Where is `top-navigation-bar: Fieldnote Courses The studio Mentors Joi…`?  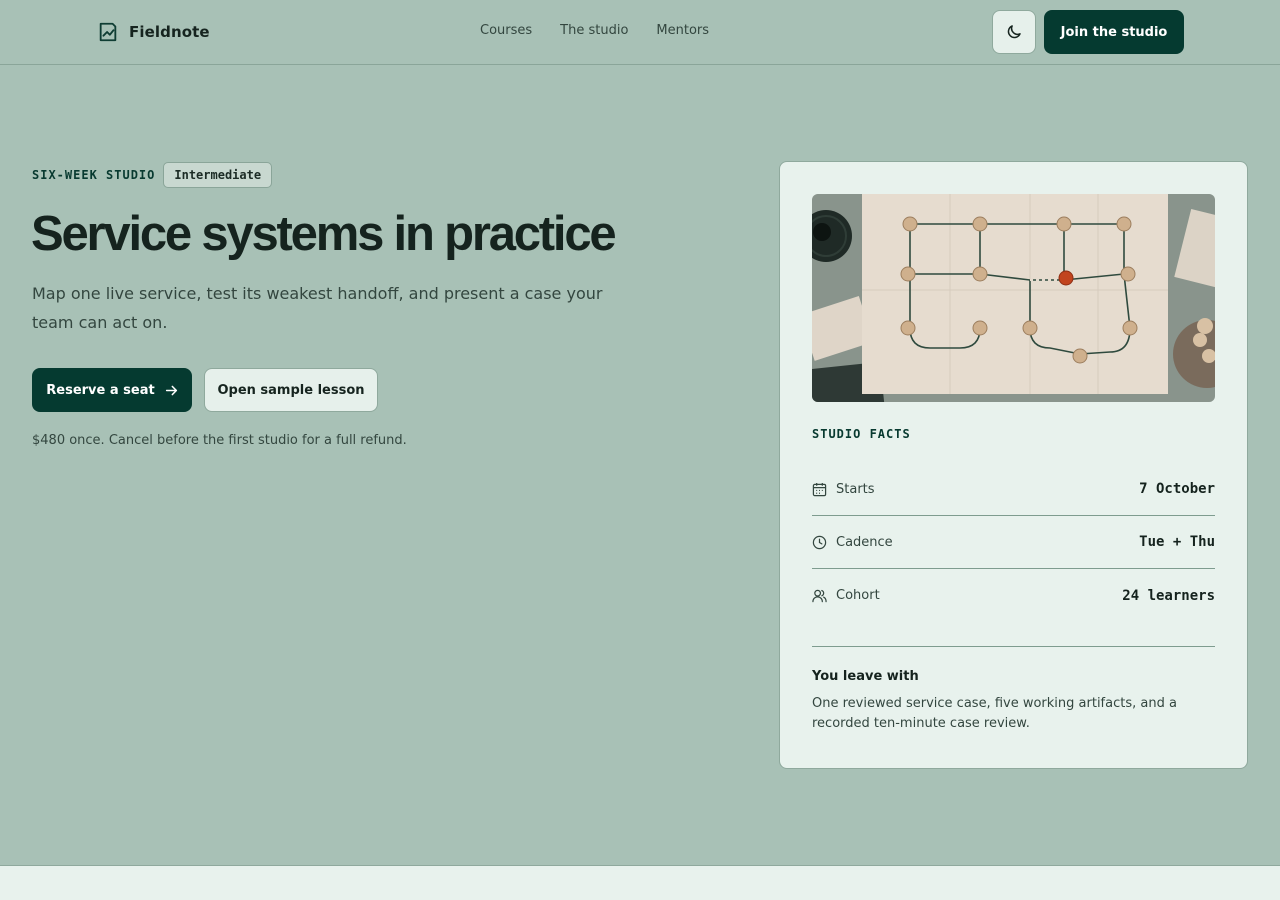
top-navigation-bar: Fieldnote Courses The studio Mentors Joi… is located at coordinates (640, 32).